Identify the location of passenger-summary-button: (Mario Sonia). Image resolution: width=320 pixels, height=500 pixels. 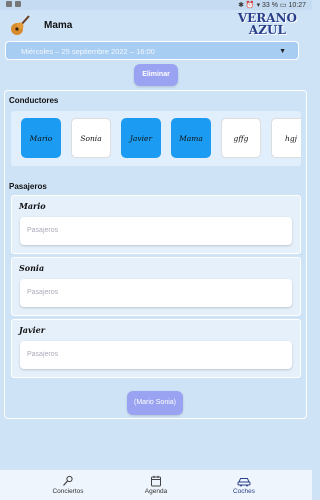
(155, 403).